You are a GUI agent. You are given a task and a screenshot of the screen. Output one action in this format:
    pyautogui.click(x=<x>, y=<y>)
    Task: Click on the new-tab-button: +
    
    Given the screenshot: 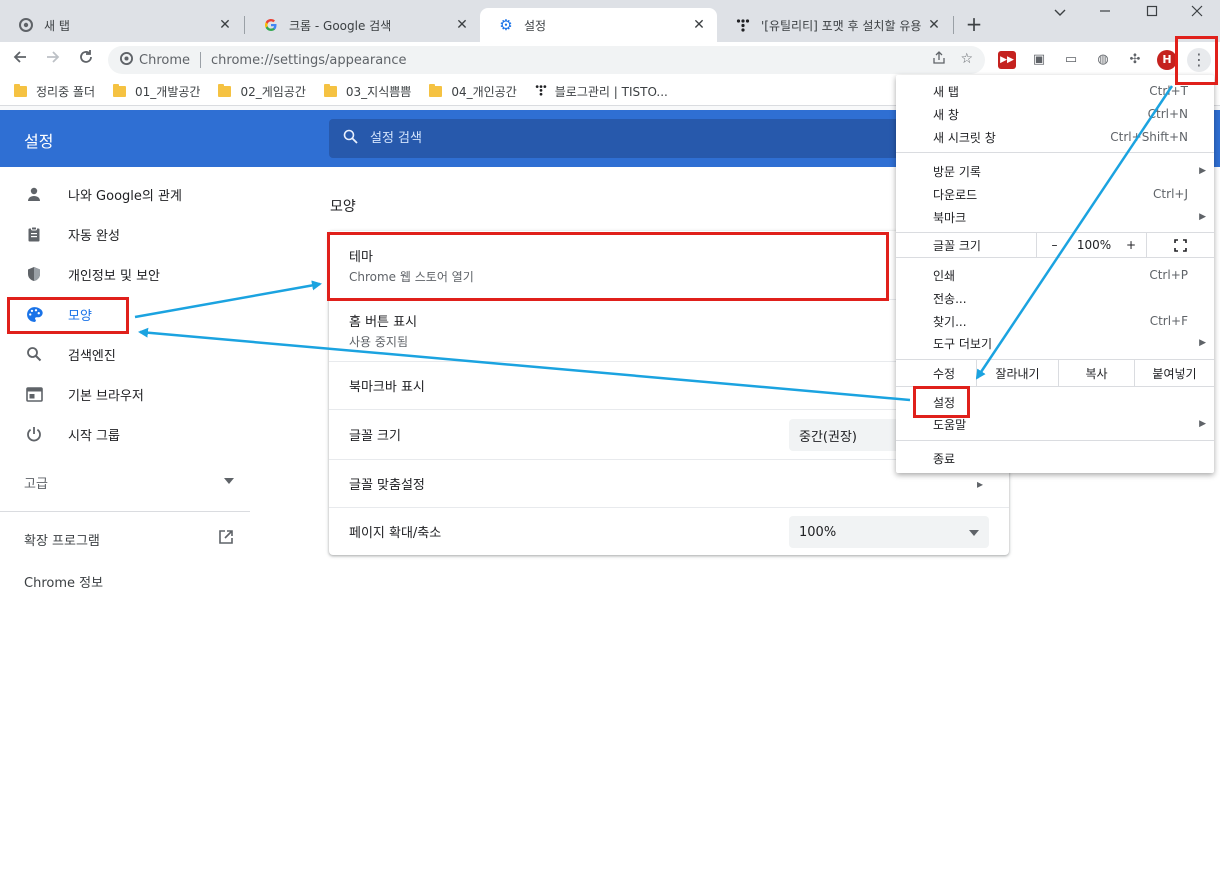 What is the action you would take?
    pyautogui.click(x=974, y=25)
    